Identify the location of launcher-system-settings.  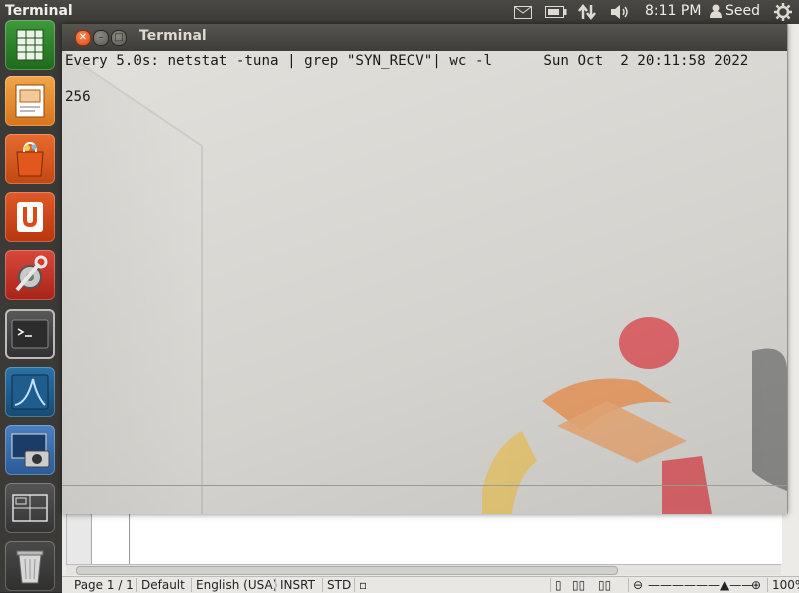
(30, 275).